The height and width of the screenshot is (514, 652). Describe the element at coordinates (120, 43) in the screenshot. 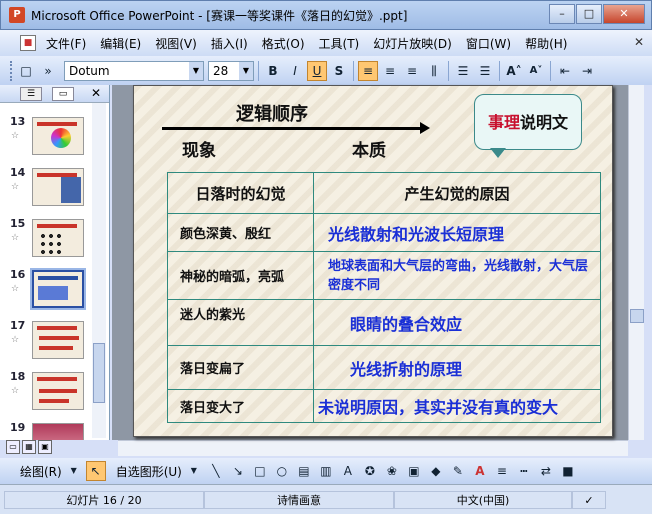

I see `menu-edit: 编辑(E)` at that location.